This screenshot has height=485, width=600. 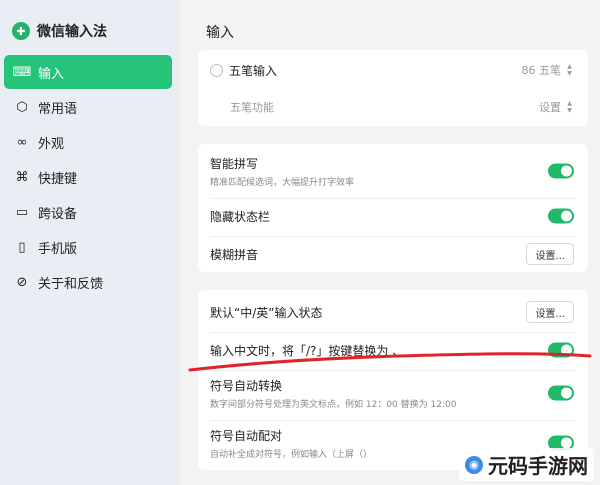 What do you see at coordinates (266, 312) in the screenshot?
I see `default-state-label: 默认“中/英”输入状态` at bounding box center [266, 312].